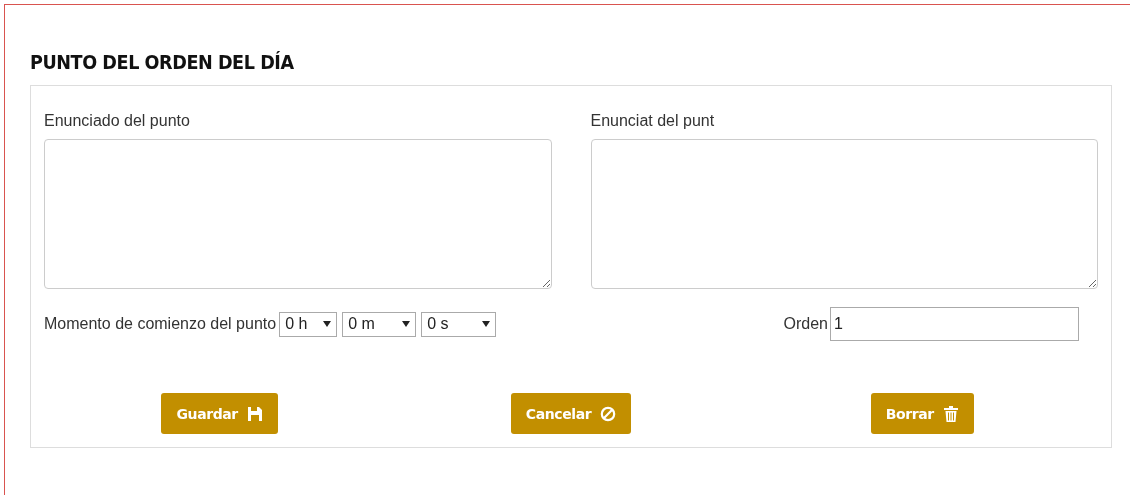  Describe the element at coordinates (652, 121) in the screenshot. I see `field-label: Enunciat del punt` at that location.